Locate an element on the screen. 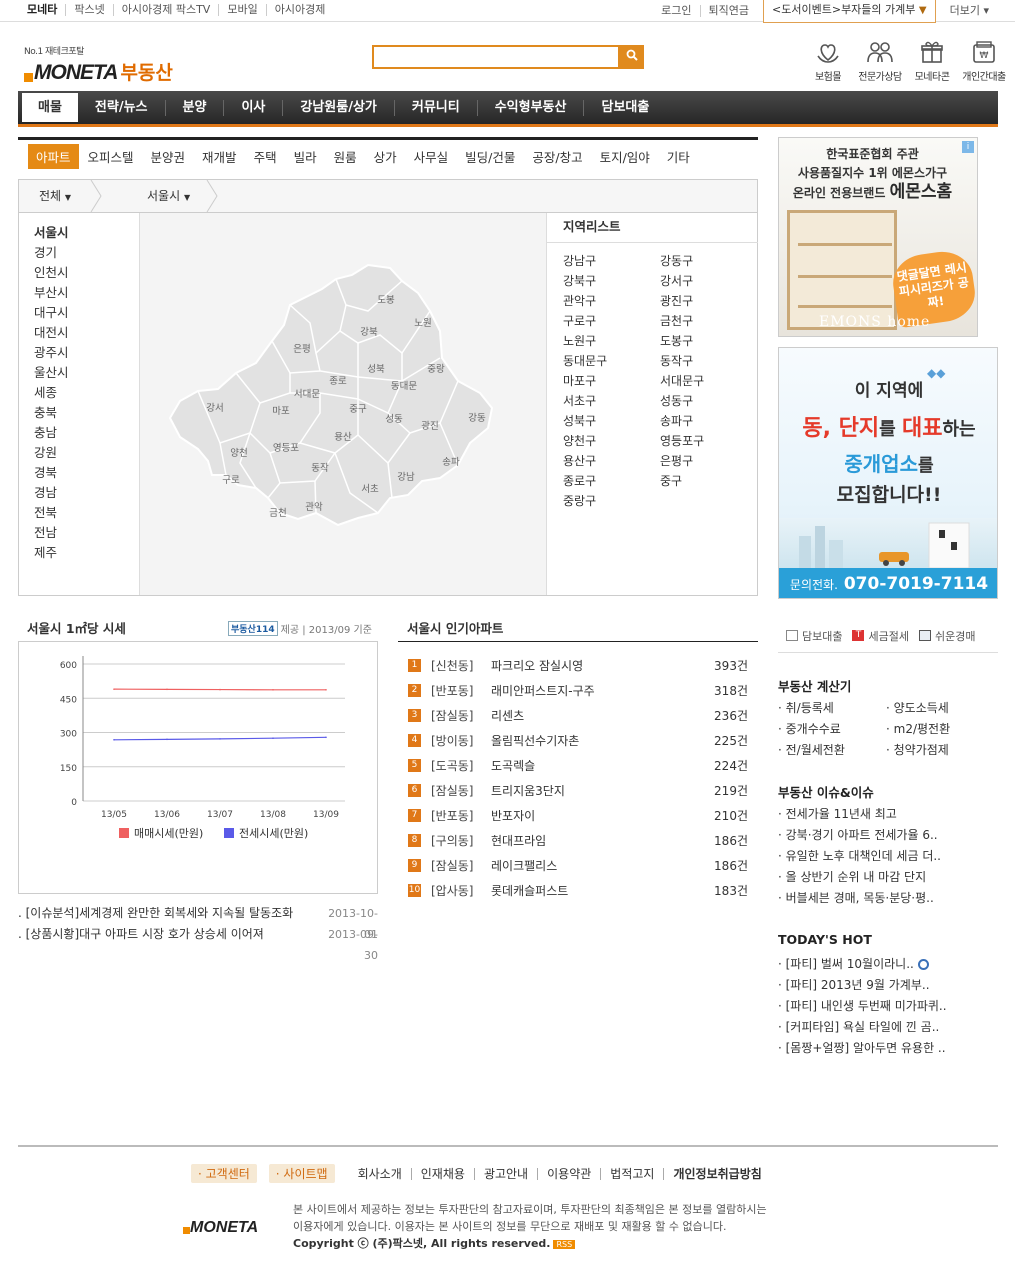 This screenshot has width=1015, height=1276. calc-item: · 중개수수료 is located at coordinates (832, 729).